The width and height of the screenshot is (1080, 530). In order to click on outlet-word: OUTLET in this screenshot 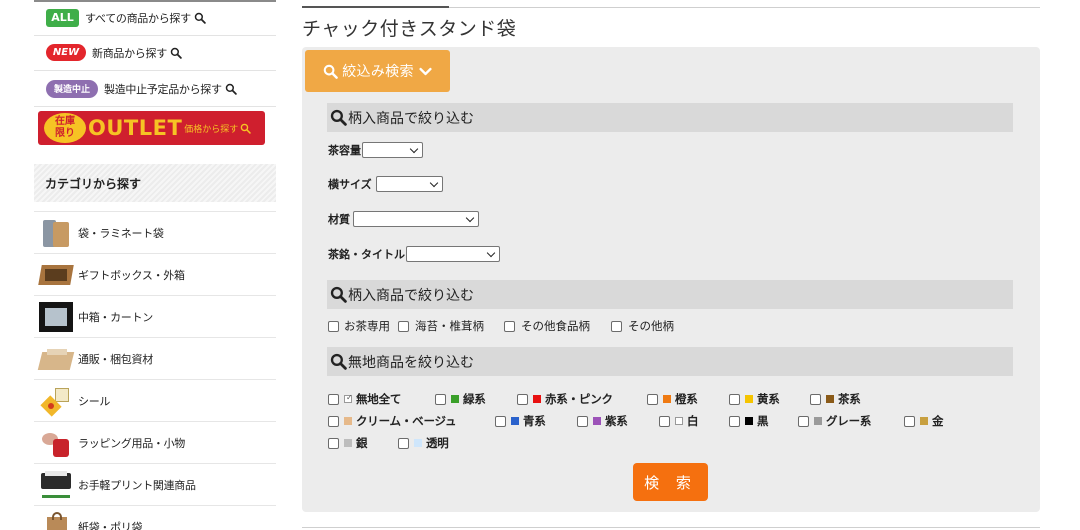, I will do `click(135, 128)`.